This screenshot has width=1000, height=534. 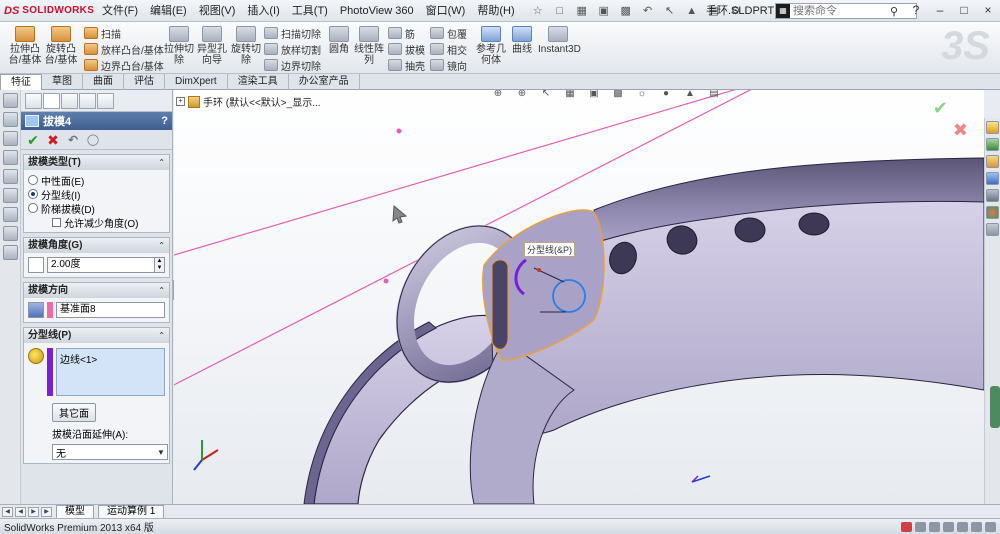 What do you see at coordinates (96, 245) in the screenshot?
I see `draft-angle-header: 拔模角度(G) ⌃` at bounding box center [96, 245].